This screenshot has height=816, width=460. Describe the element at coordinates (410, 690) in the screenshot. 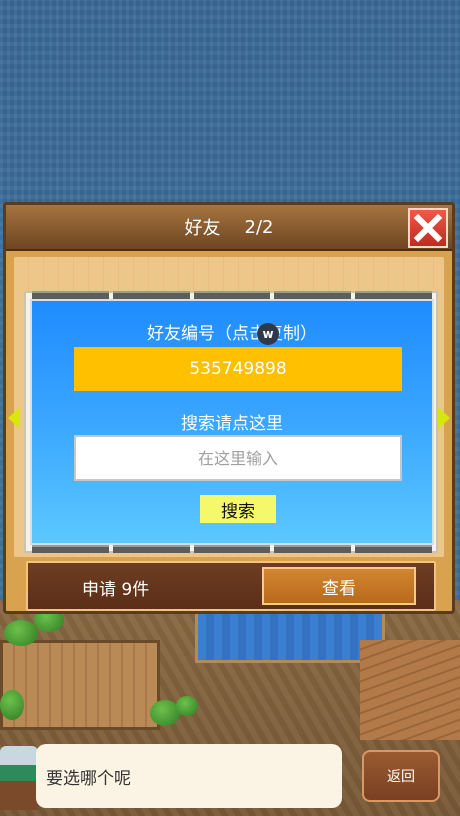

I see `wooden-dock` at that location.